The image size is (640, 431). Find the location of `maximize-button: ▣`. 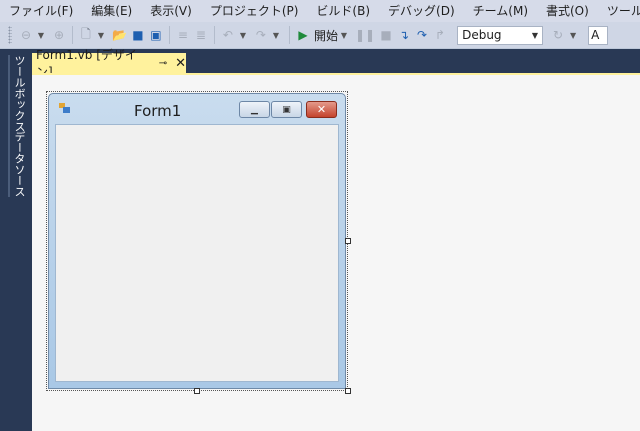

maximize-button: ▣ is located at coordinates (286, 109).